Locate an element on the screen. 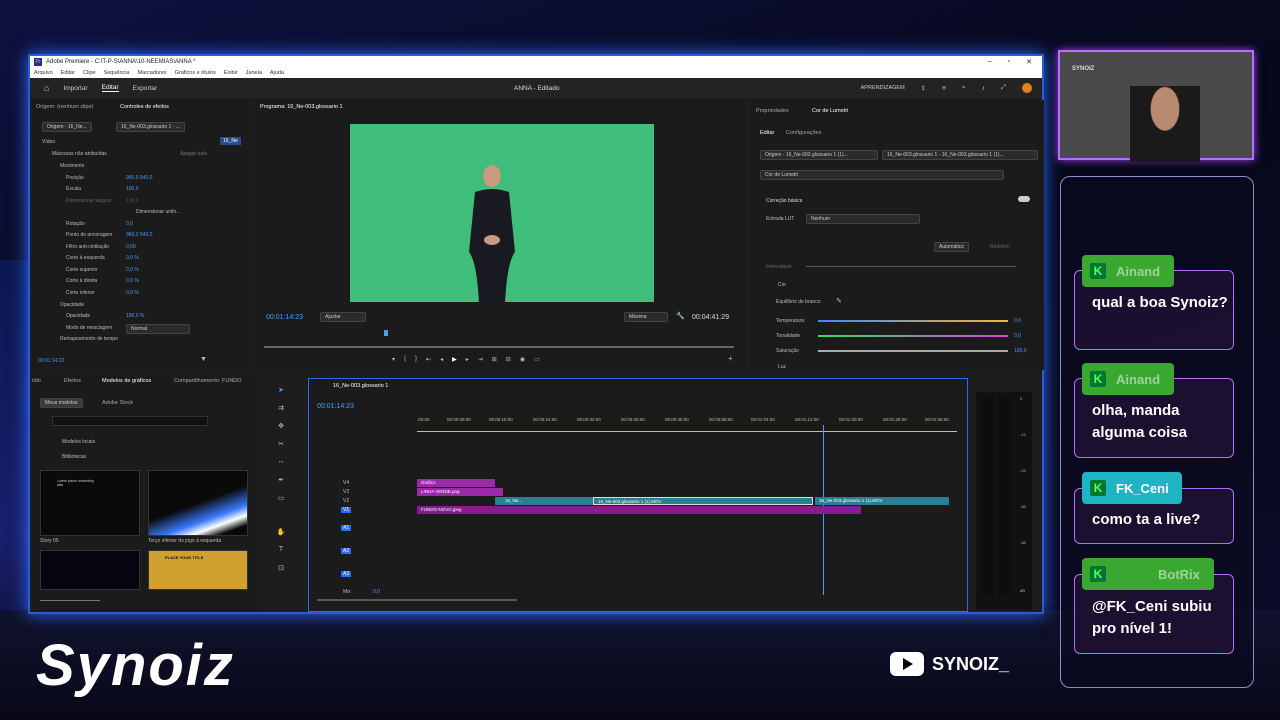 The height and width of the screenshot is (720, 1280). lut-select: Nenhum is located at coordinates (863, 219).